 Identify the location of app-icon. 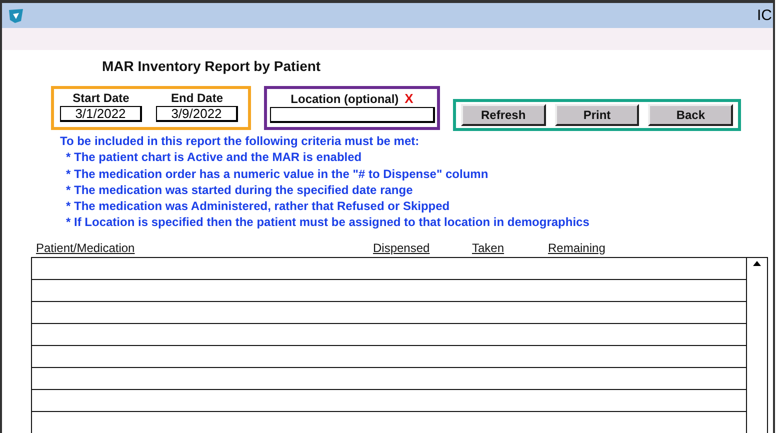
(16, 16).